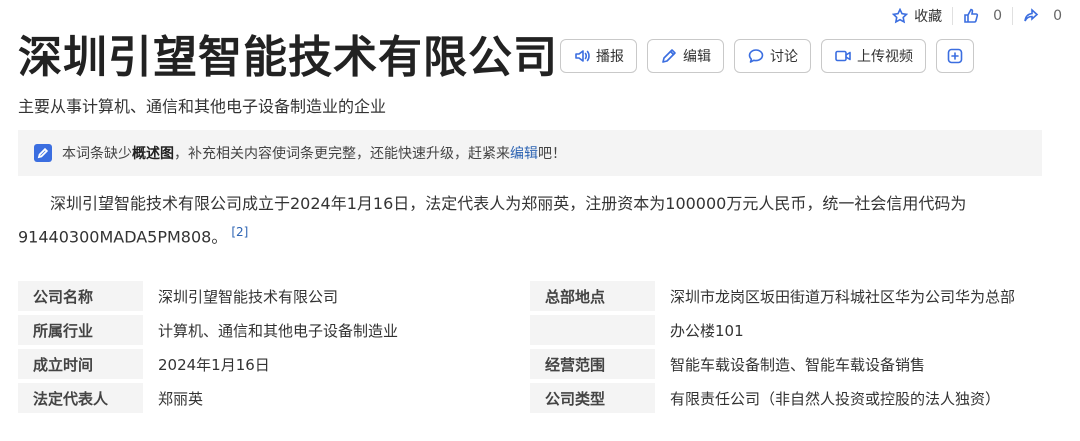 Image resolution: width=1080 pixels, height=441 pixels. I want to click on page-title: 深圳引望智能技术有限公司, so click(288, 57).